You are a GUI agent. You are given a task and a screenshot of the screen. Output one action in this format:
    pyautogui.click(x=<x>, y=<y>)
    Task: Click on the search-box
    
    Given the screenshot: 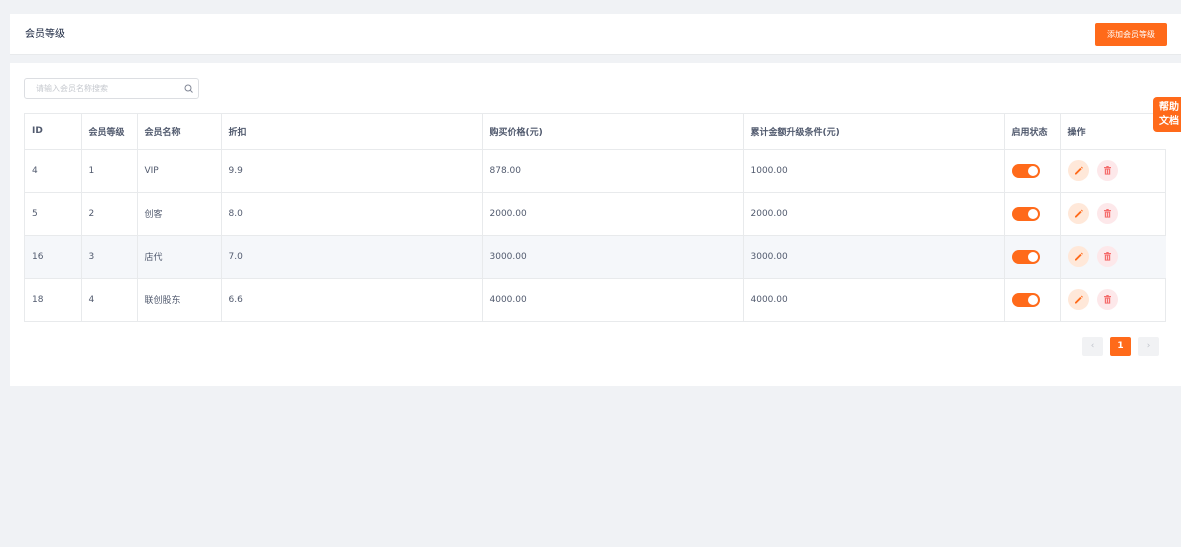 What is the action you would take?
    pyautogui.click(x=111, y=88)
    